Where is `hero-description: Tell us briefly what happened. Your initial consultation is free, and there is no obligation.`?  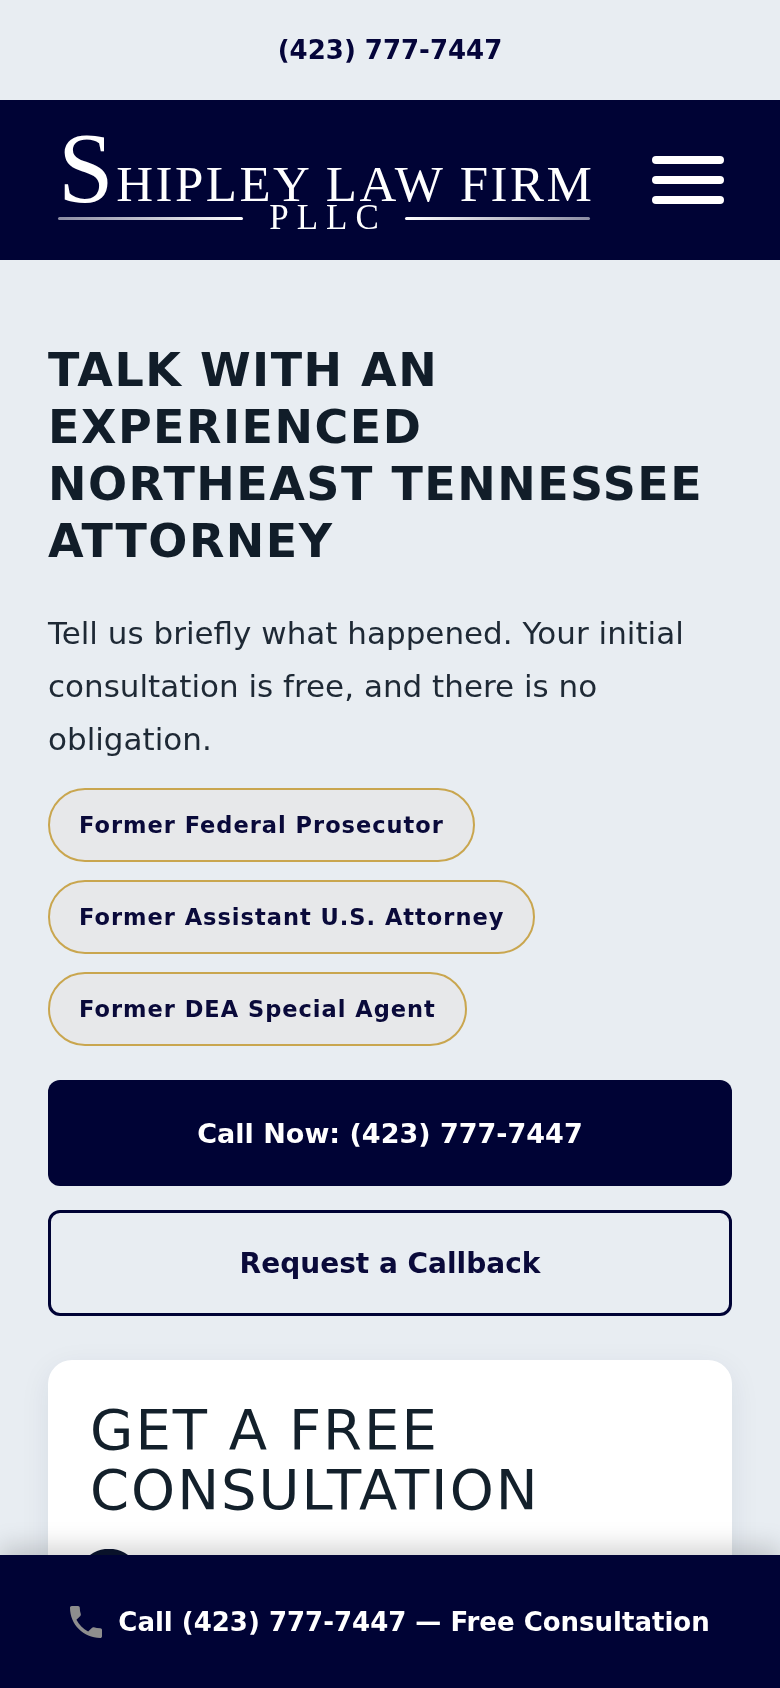 hero-description: Tell us briefly what happened. Your initial consultation is free, and there is no obligation. is located at coordinates (366, 686).